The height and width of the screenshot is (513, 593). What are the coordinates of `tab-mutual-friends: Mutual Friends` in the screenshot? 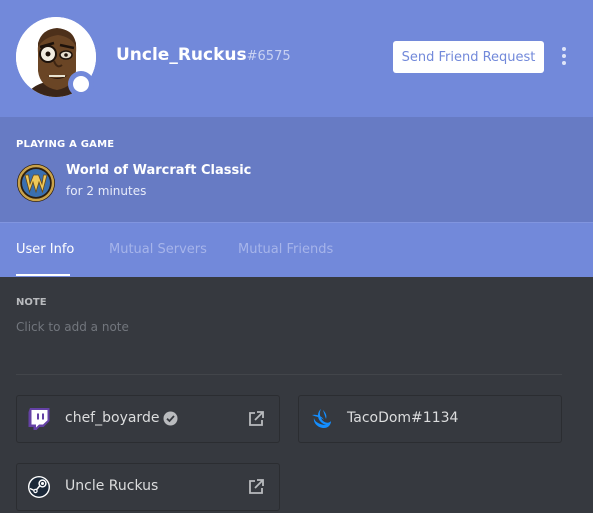 It's located at (285, 249).